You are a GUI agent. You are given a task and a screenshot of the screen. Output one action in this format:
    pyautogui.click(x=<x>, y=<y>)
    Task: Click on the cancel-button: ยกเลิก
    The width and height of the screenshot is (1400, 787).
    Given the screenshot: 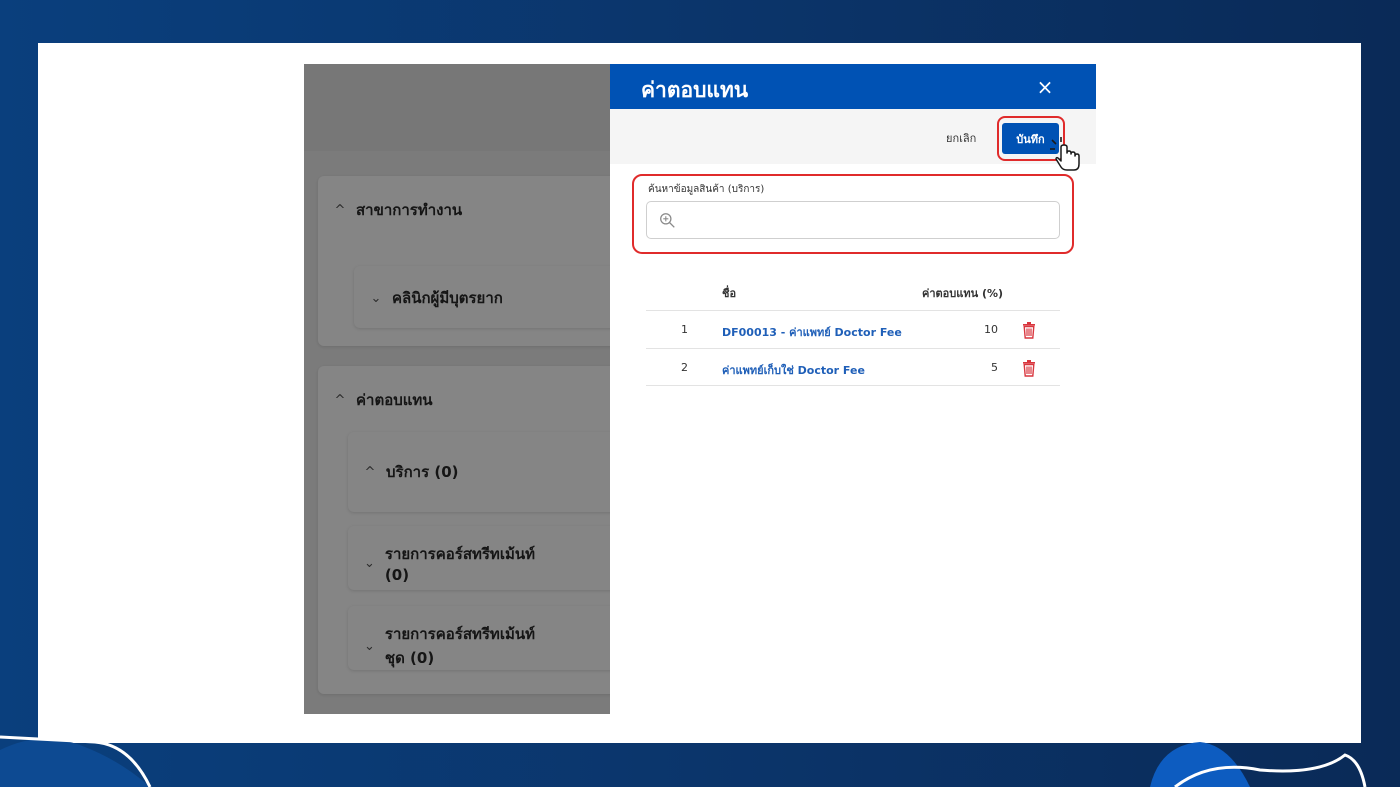 What is the action you would take?
    pyautogui.click(x=961, y=138)
    